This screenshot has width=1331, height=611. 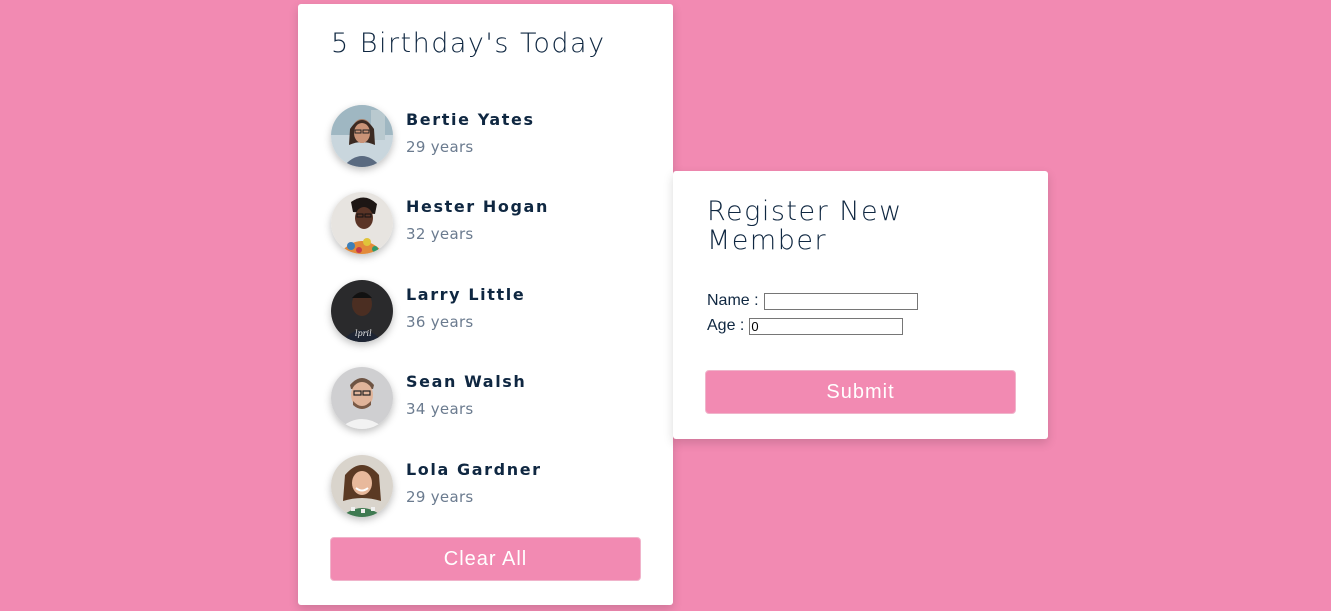 I want to click on submit-button: Submit, so click(x=860, y=392).